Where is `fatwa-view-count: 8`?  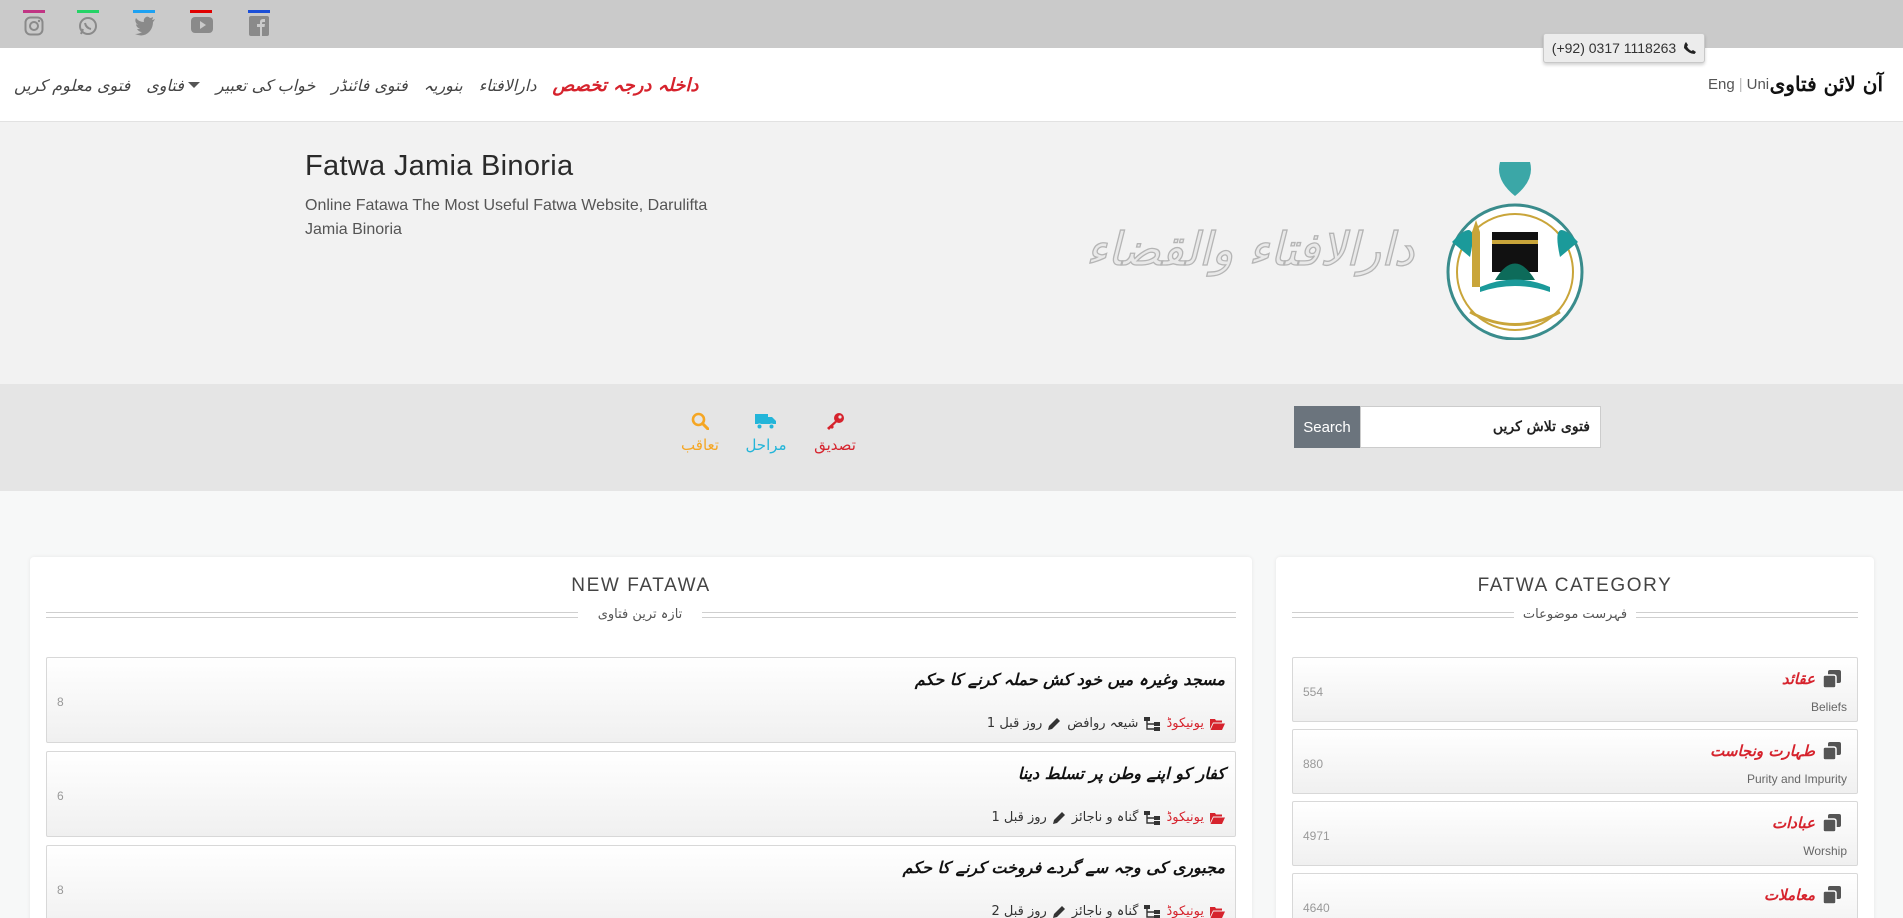
fatwa-view-count: 8 is located at coordinates (60, 890).